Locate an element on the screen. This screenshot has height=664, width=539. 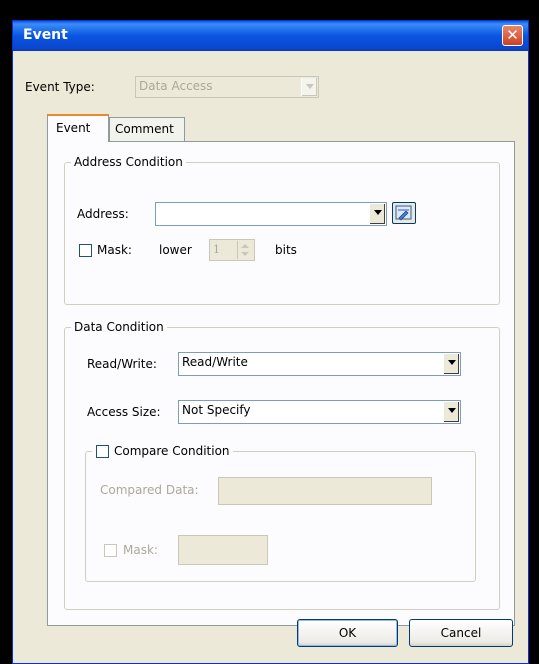
address-browse-button is located at coordinates (404, 213).